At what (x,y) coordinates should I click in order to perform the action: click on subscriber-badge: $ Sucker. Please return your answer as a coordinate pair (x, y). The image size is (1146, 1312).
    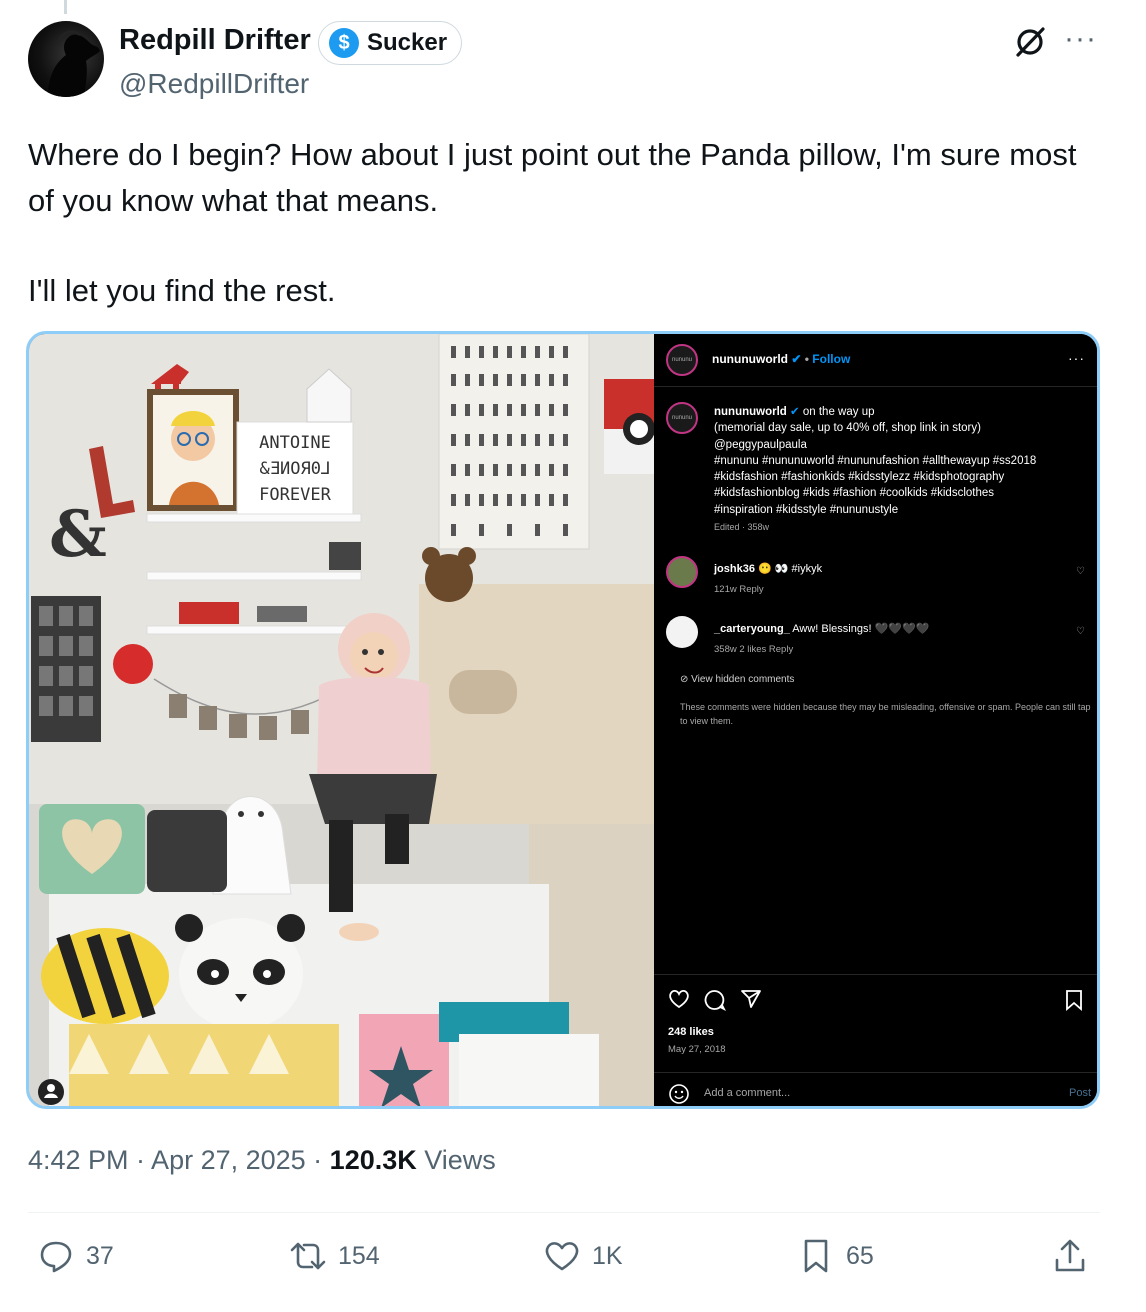
    Looking at the image, I should click on (390, 43).